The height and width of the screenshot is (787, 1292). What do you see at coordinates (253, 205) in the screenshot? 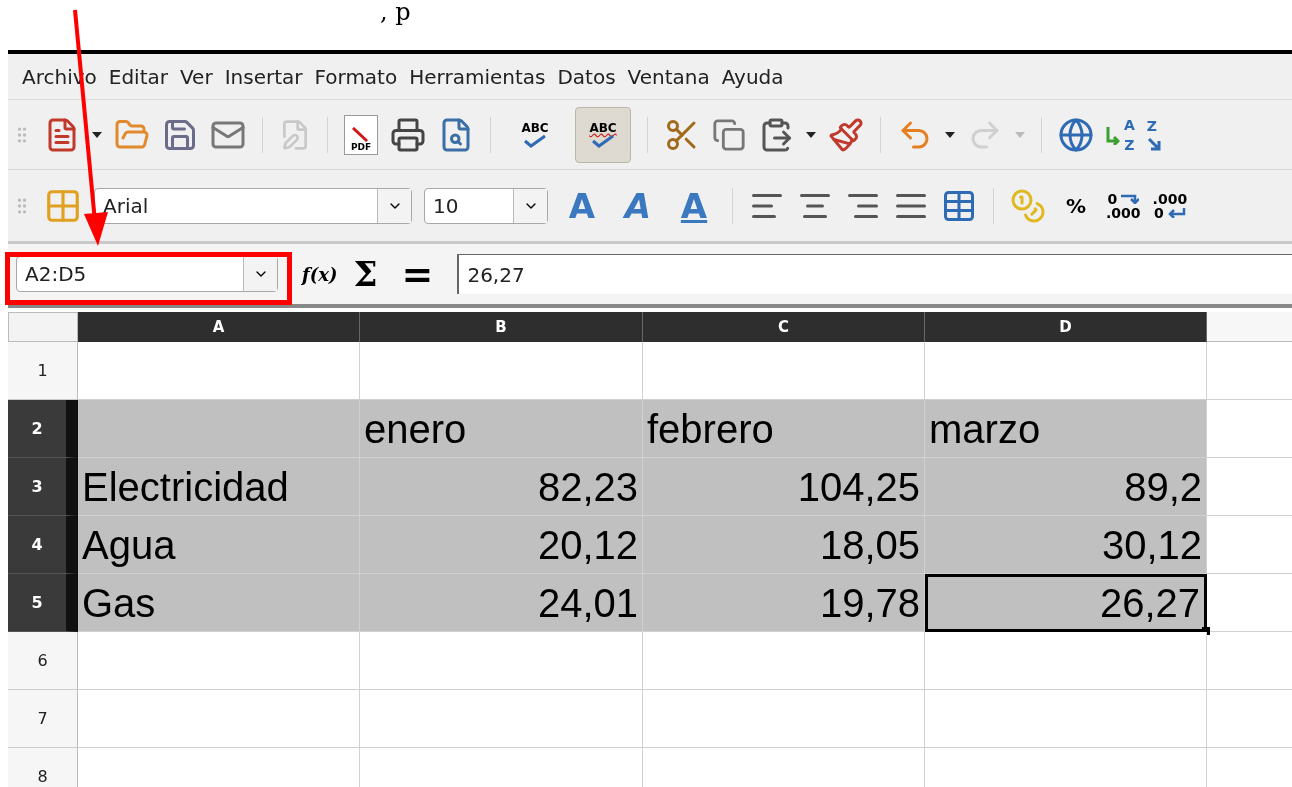
I see `font-name-field: Arial` at bounding box center [253, 205].